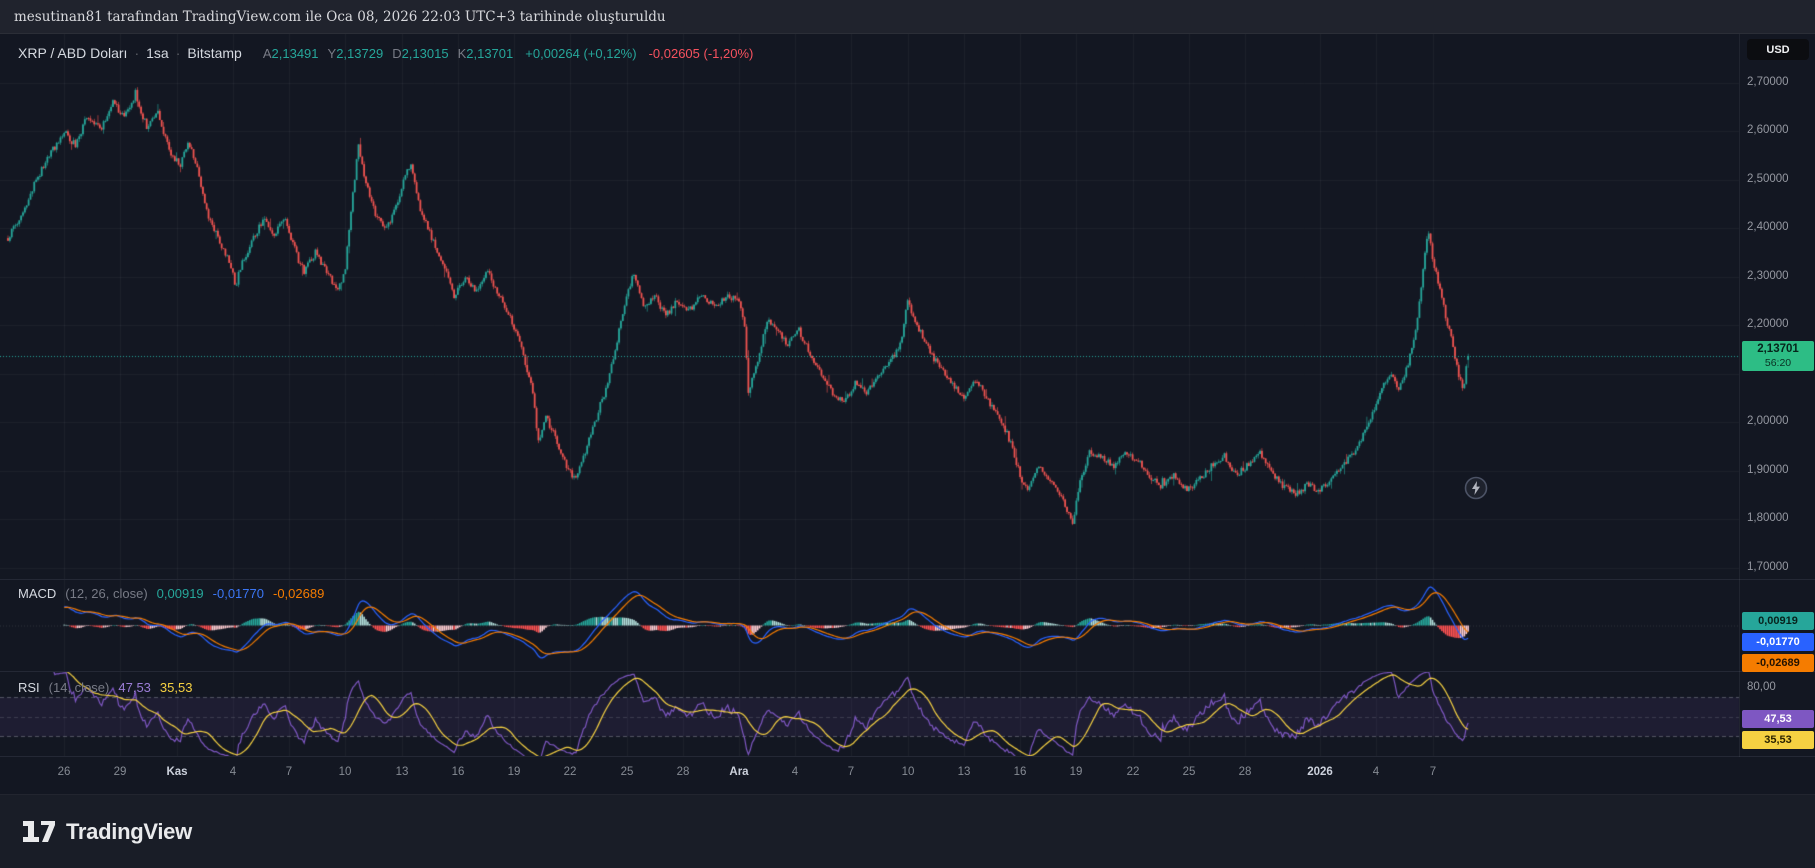  What do you see at coordinates (1778, 621) in the screenshot?
I see `macd-axis-flag: 0,00919` at bounding box center [1778, 621].